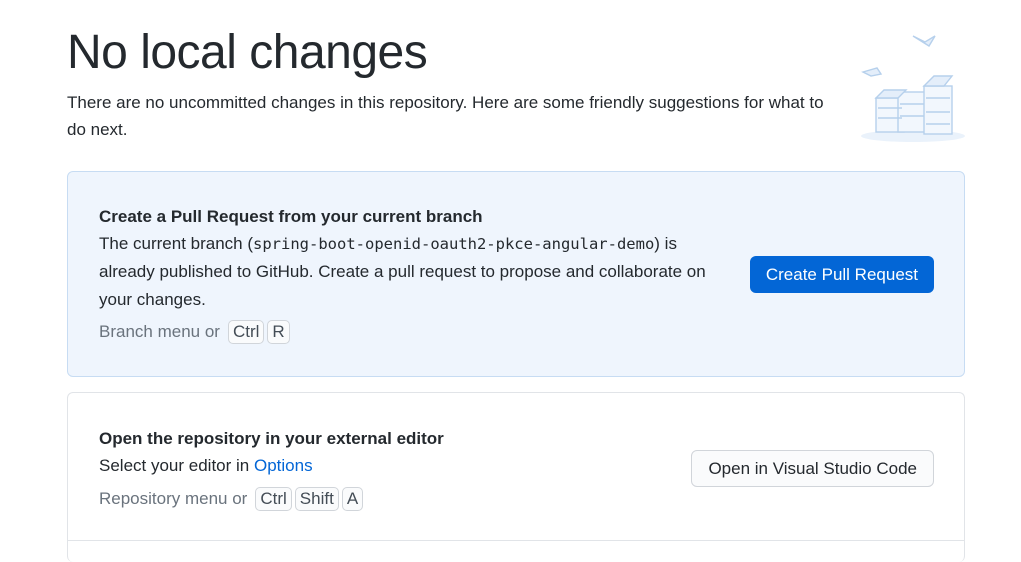  What do you see at coordinates (913, 88) in the screenshot?
I see `empty-boxes-illustration` at bounding box center [913, 88].